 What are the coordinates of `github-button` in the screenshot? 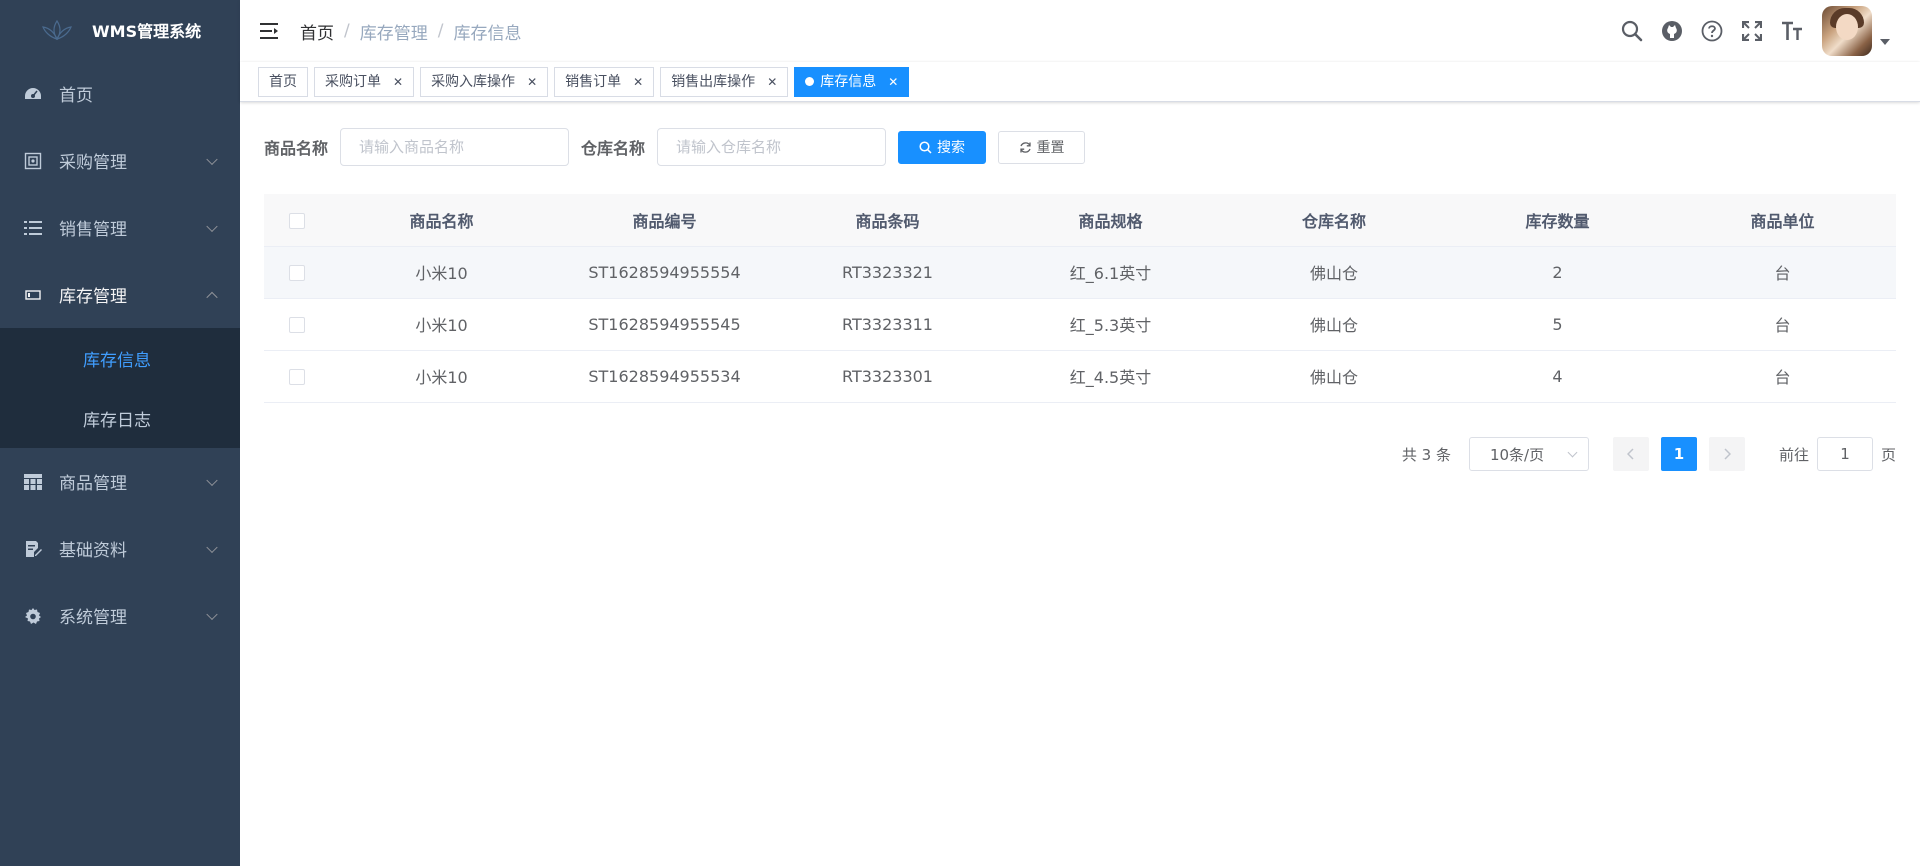 It's located at (1672, 31).